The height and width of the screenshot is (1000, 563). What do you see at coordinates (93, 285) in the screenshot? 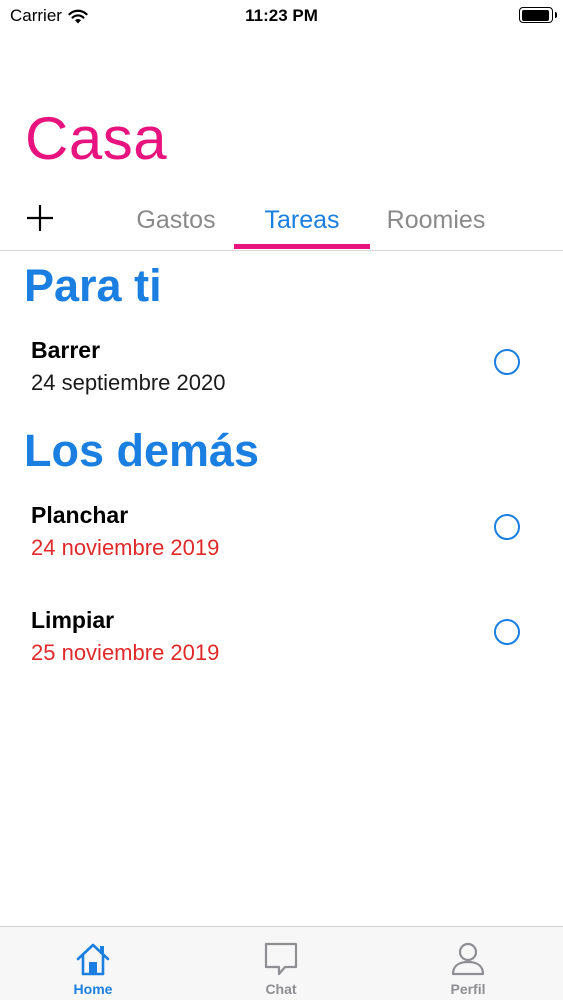
I see `section-title-para-ti: Para ti` at bounding box center [93, 285].